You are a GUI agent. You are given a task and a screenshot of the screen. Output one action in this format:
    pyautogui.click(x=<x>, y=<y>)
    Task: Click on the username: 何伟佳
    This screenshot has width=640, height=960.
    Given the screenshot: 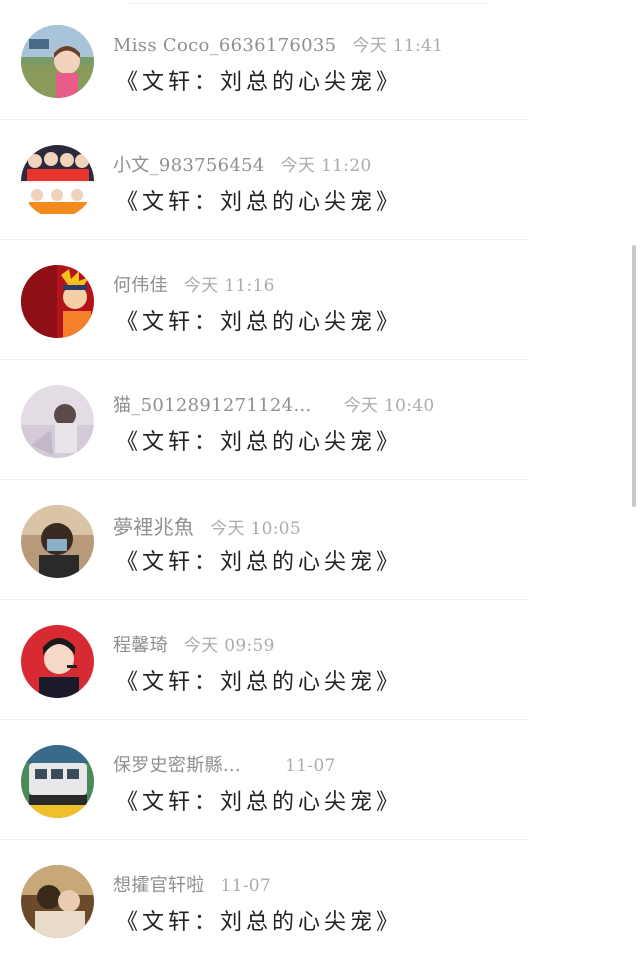 What is the action you would take?
    pyautogui.click(x=140, y=285)
    